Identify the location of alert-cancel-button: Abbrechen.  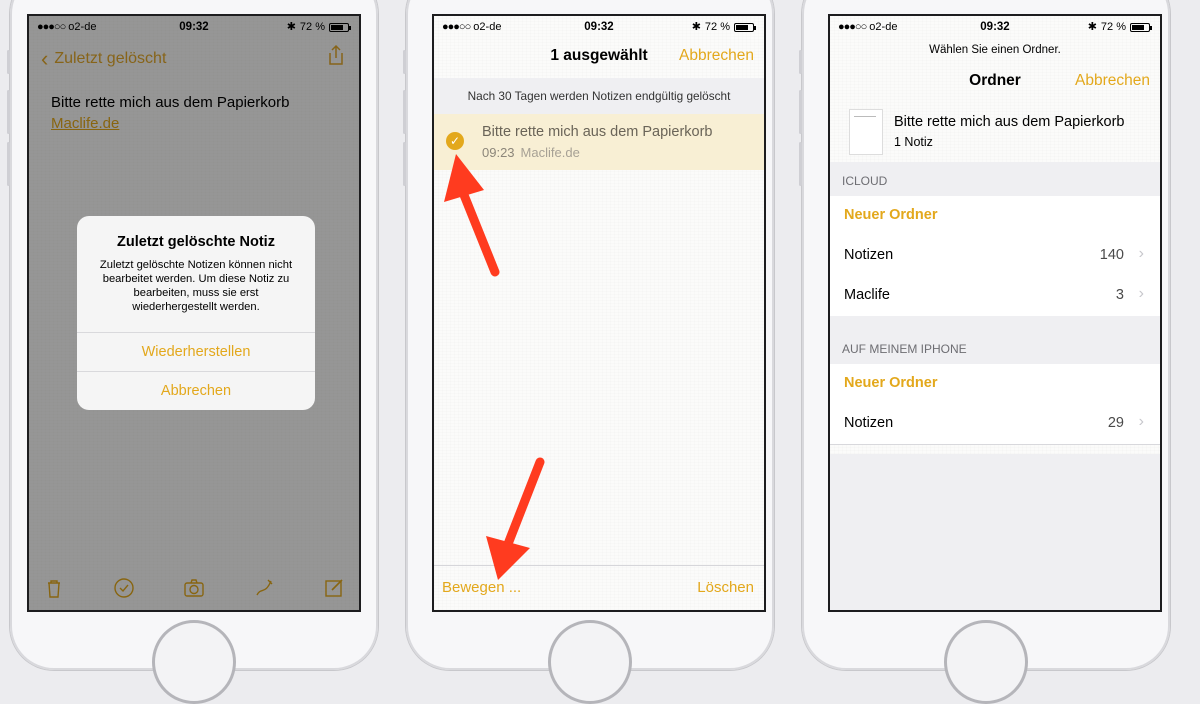
(196, 390).